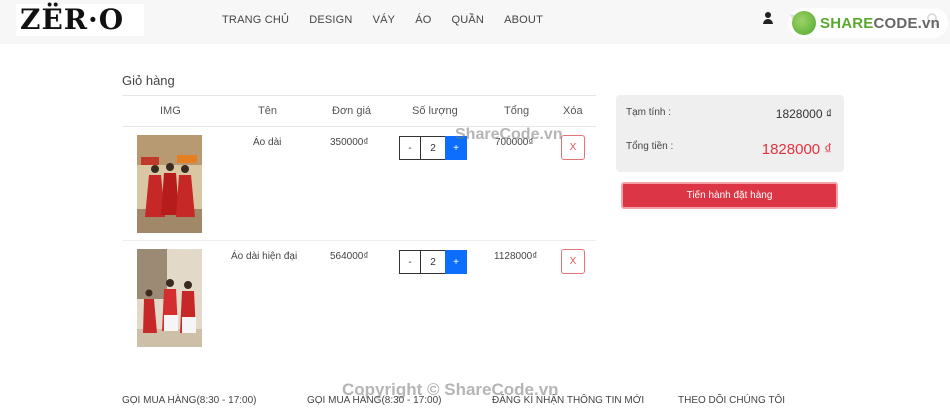 The width and height of the screenshot is (950, 411). Describe the element at coordinates (267, 142) in the screenshot. I see `product-name: Áo dài` at that location.